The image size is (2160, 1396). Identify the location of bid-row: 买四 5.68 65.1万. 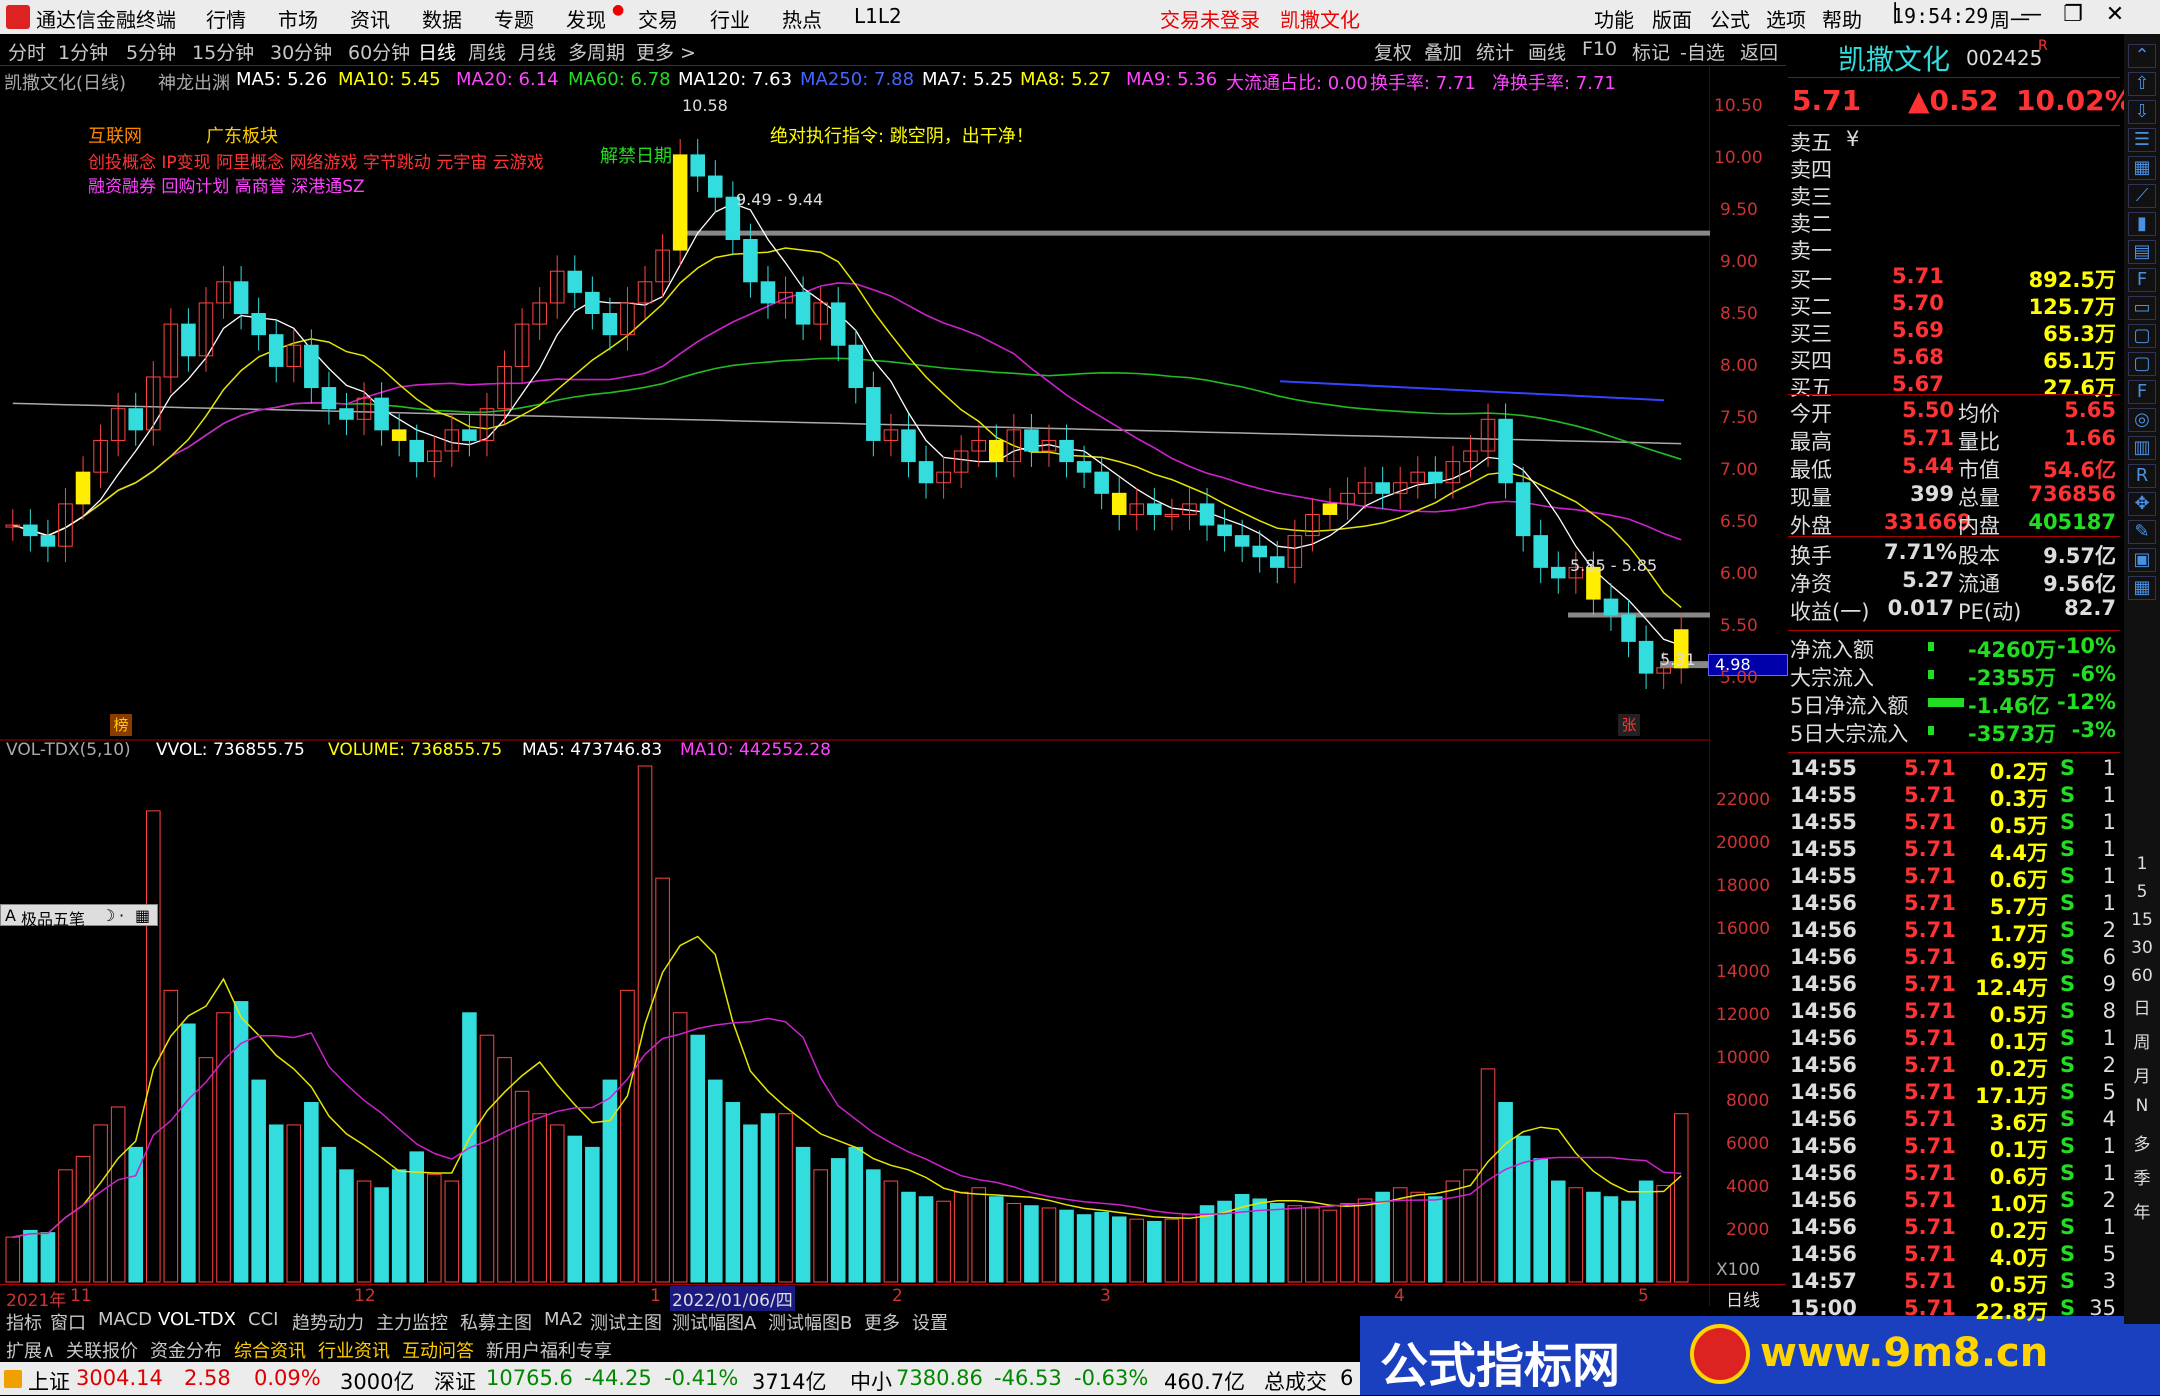
(1954, 358).